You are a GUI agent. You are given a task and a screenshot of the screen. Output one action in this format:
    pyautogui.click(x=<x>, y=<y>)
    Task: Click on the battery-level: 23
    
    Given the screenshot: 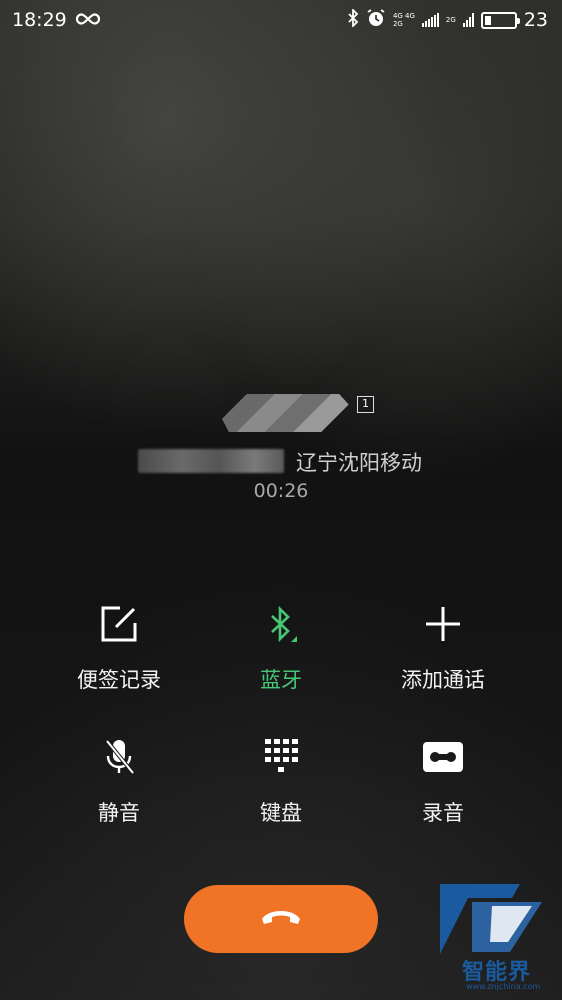 What is the action you would take?
    pyautogui.click(x=535, y=20)
    